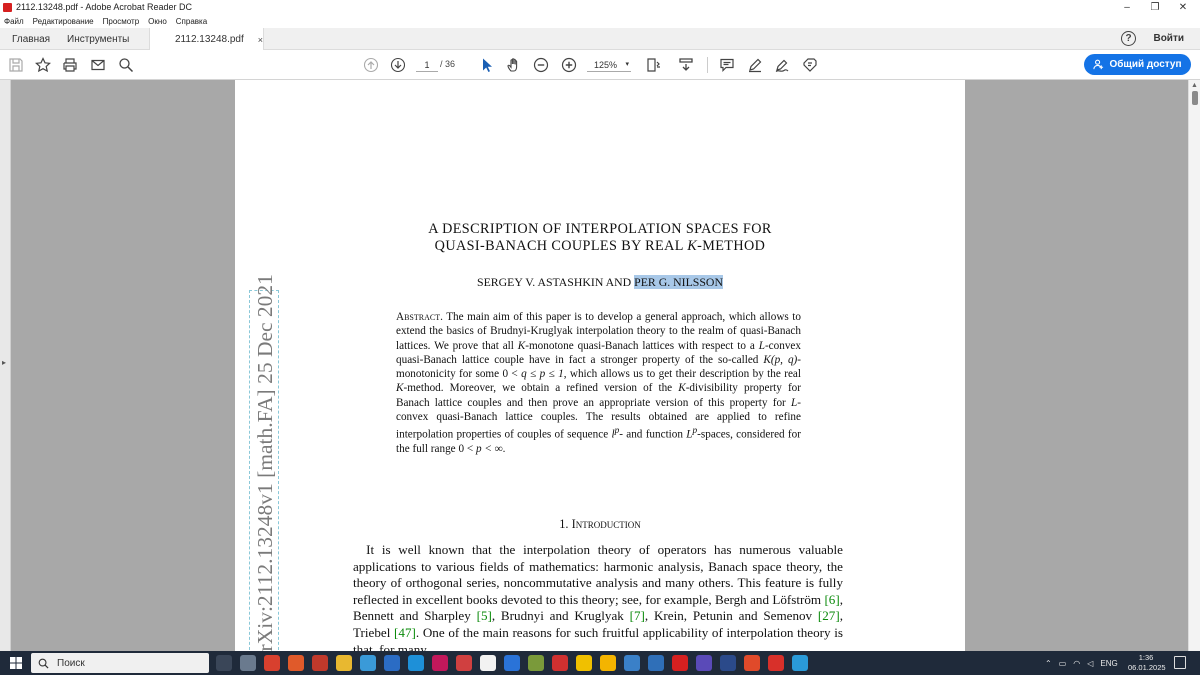 This screenshot has width=1200, height=675. I want to click on section-heading-introduction: 1. Introduction, so click(600, 524).